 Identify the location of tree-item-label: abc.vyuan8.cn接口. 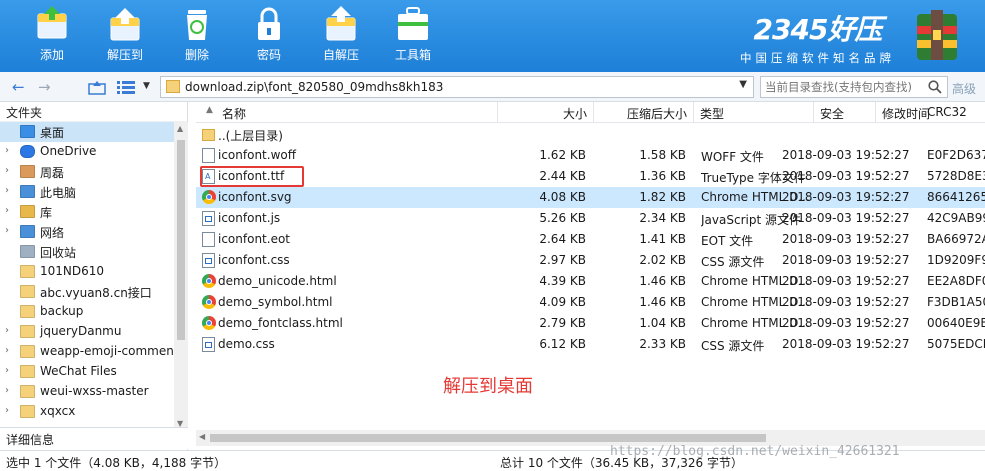
(96, 293).